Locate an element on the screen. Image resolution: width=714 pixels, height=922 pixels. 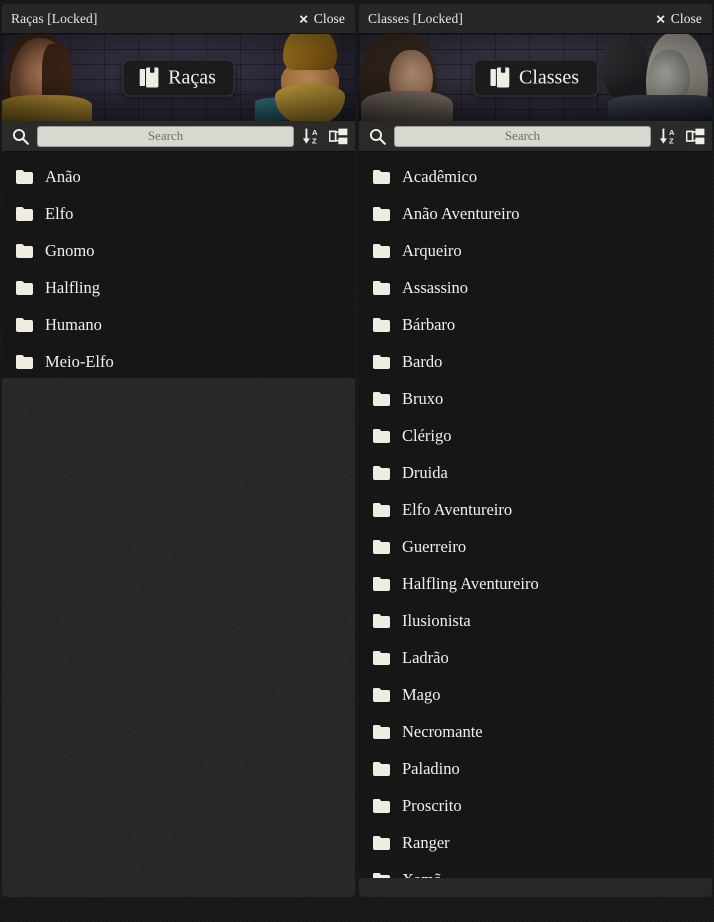
list-item: Gnomo is located at coordinates (178, 250).